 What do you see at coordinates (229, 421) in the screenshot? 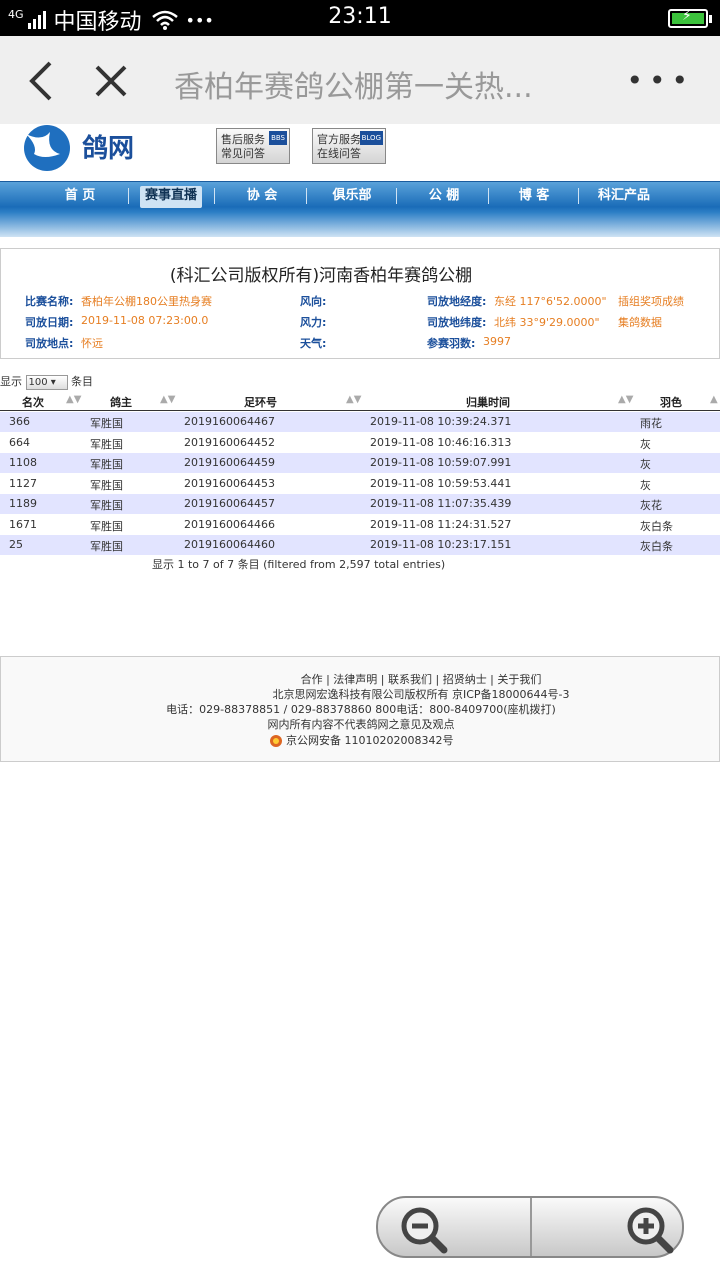
I see `cell-ring: 2019160064467` at bounding box center [229, 421].